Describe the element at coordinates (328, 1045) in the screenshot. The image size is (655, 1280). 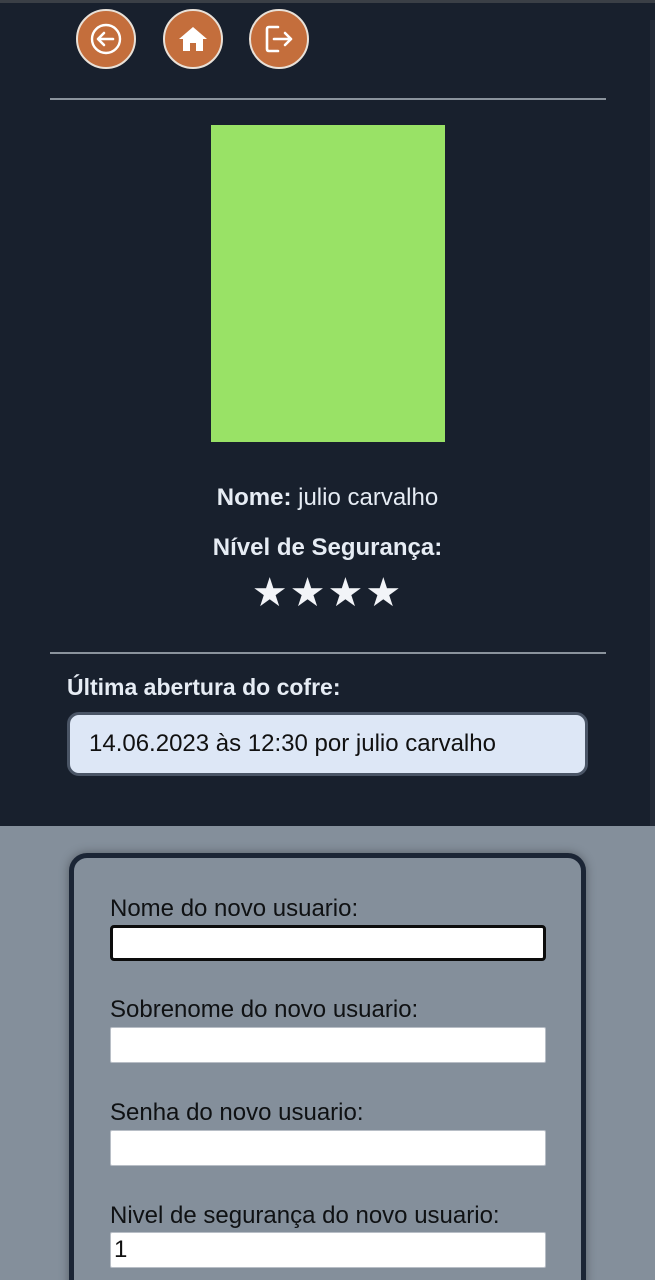
I see `new-user-surname-input` at that location.